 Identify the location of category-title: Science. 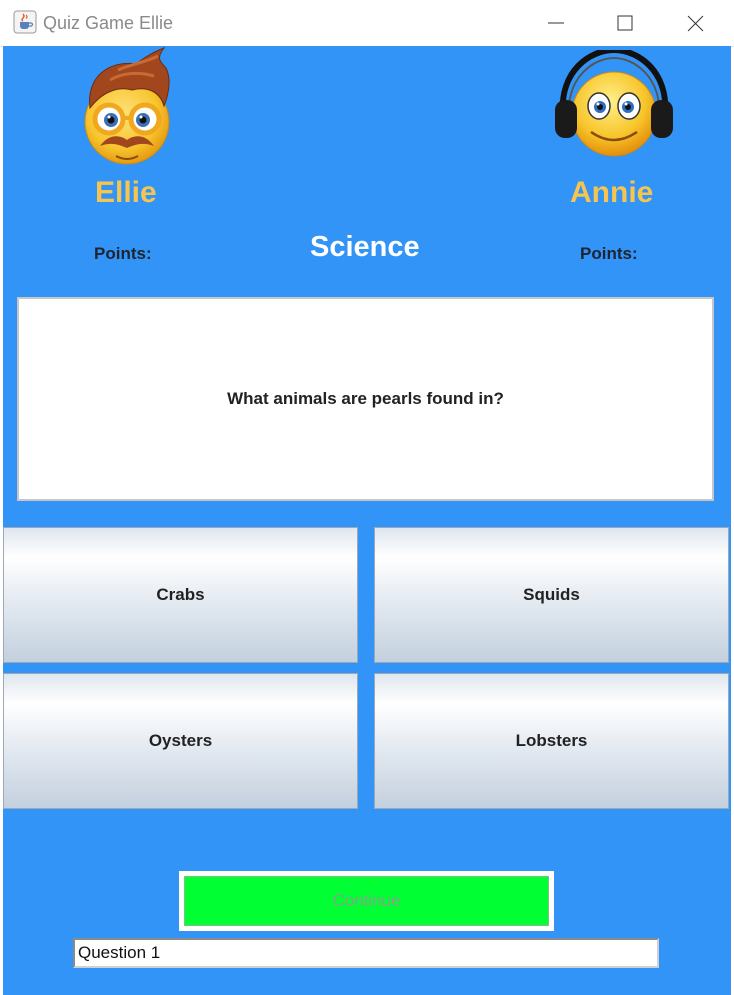
(365, 247).